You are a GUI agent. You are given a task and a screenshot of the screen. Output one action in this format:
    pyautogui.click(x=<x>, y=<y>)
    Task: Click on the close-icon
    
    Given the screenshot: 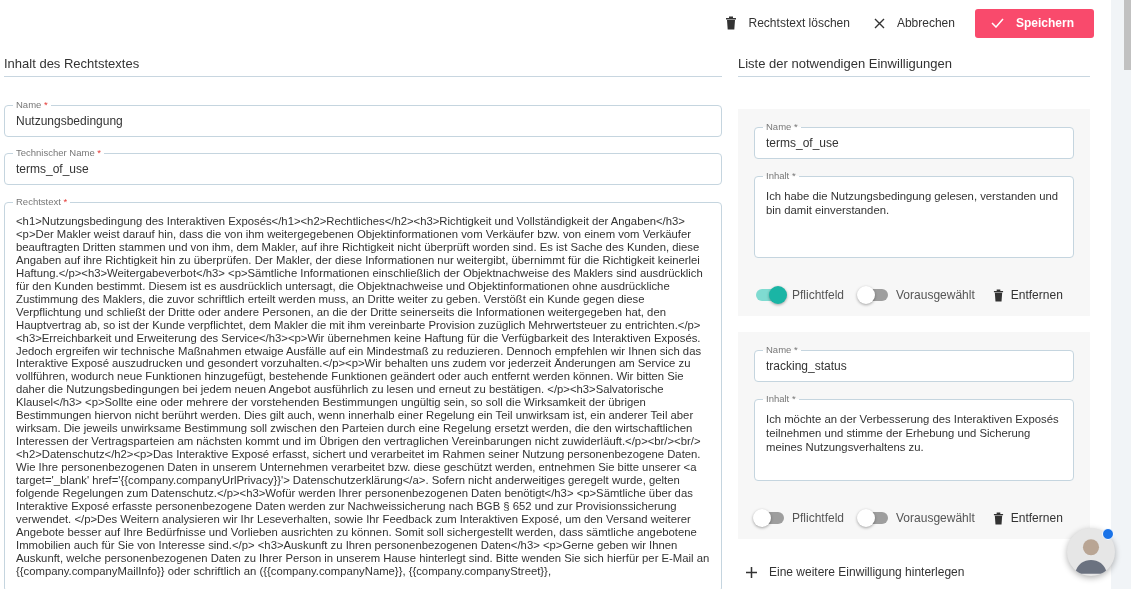 What is the action you would take?
    pyautogui.click(x=879, y=23)
    